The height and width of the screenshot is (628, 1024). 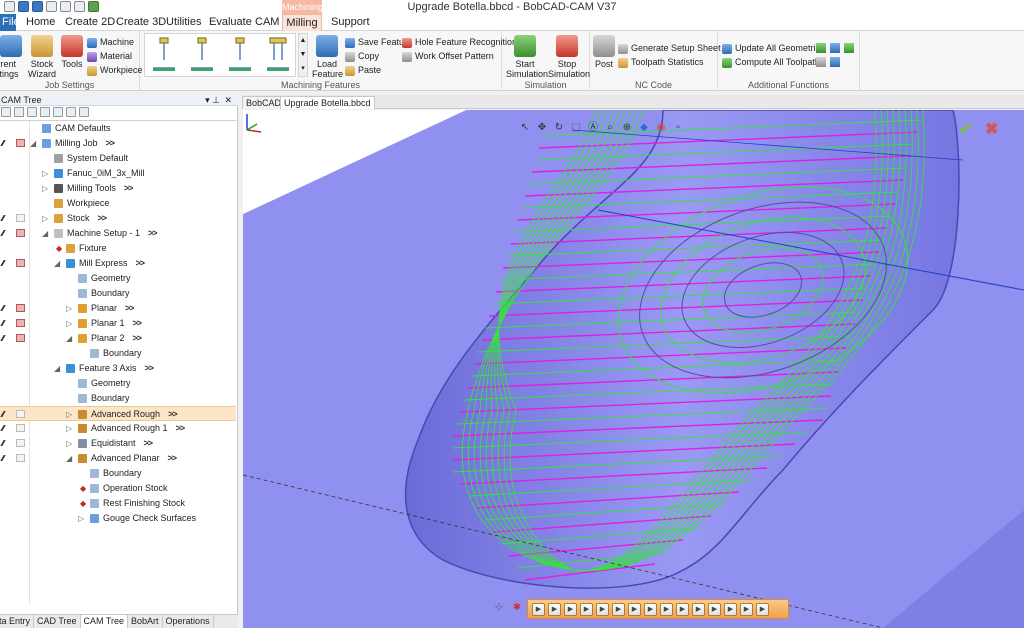 What do you see at coordinates (821, 48) in the screenshot?
I see `extra-tool-1-icon` at bounding box center [821, 48].